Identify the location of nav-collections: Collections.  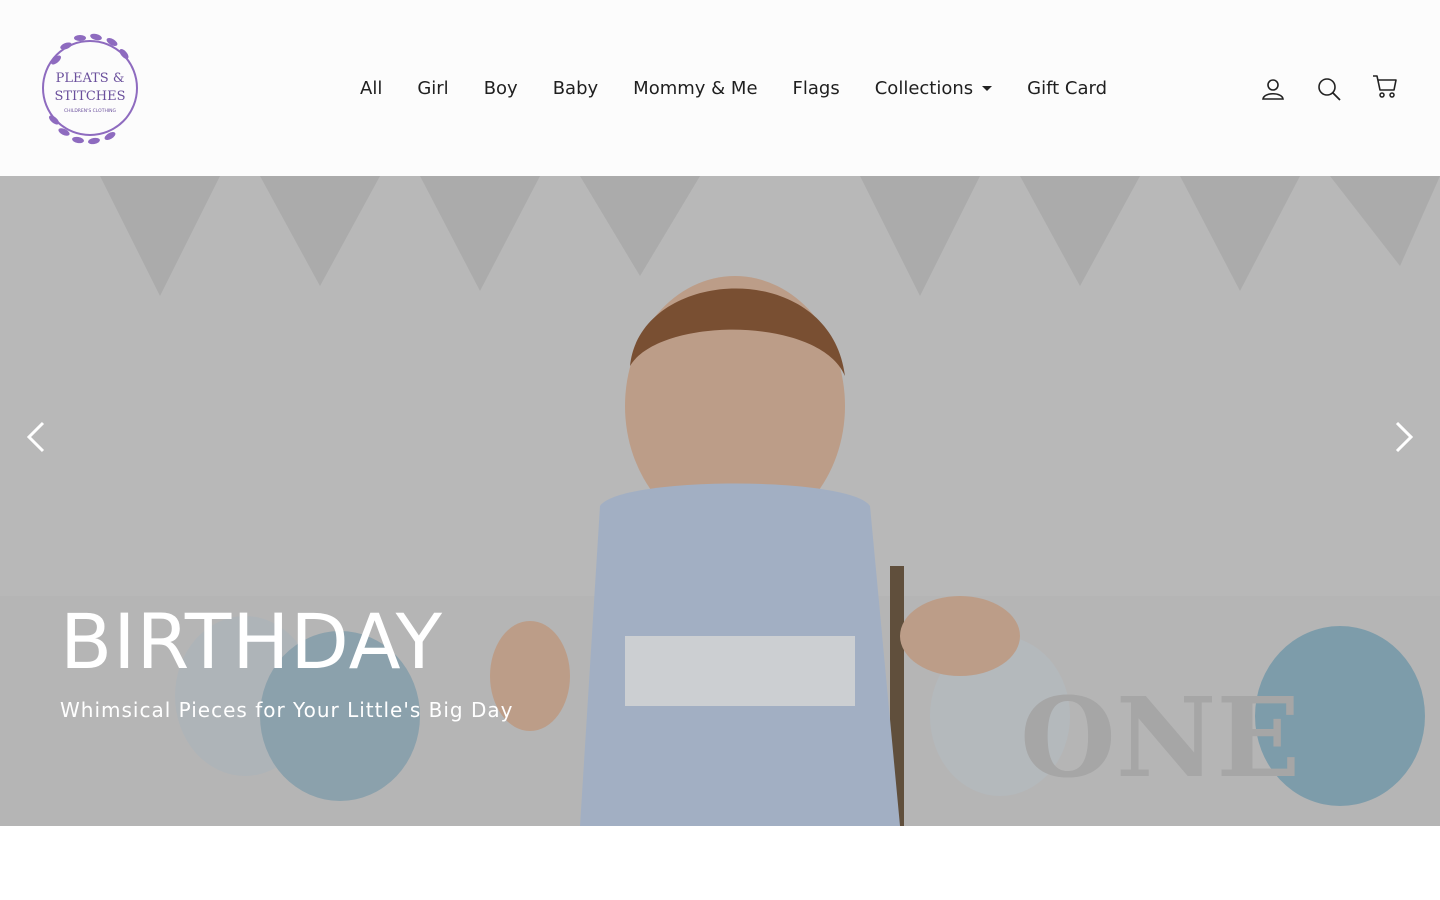
(933, 88).